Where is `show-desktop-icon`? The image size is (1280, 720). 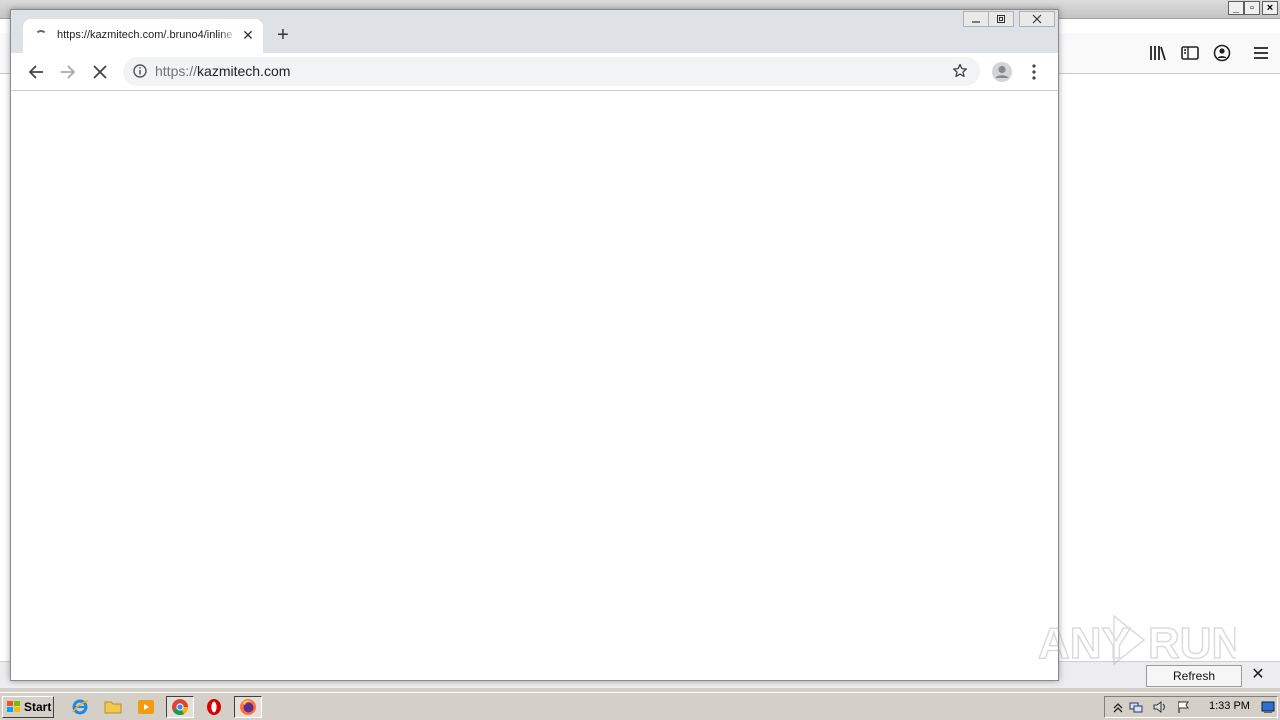 show-desktop-icon is located at coordinates (1268, 707).